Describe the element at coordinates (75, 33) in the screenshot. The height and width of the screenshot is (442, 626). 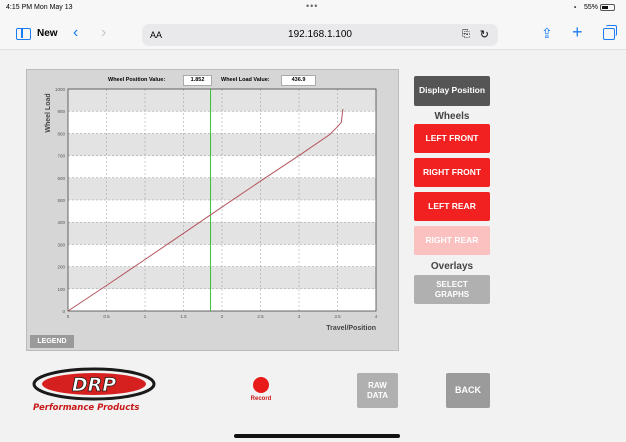
I see `back-chevron-icon: ‹` at that location.